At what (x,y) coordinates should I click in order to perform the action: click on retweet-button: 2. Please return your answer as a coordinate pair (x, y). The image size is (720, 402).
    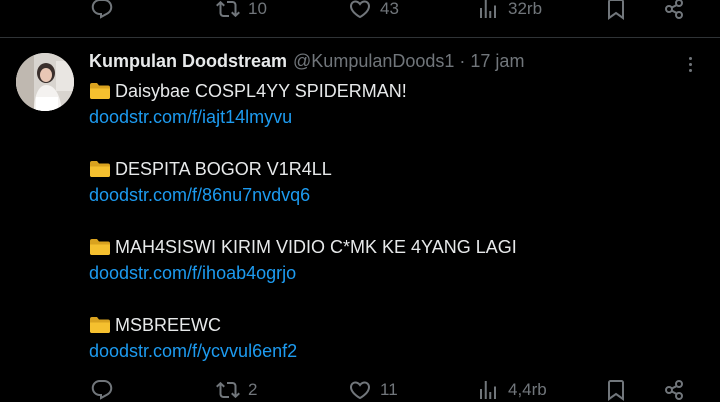
    Looking at the image, I should click on (236, 390).